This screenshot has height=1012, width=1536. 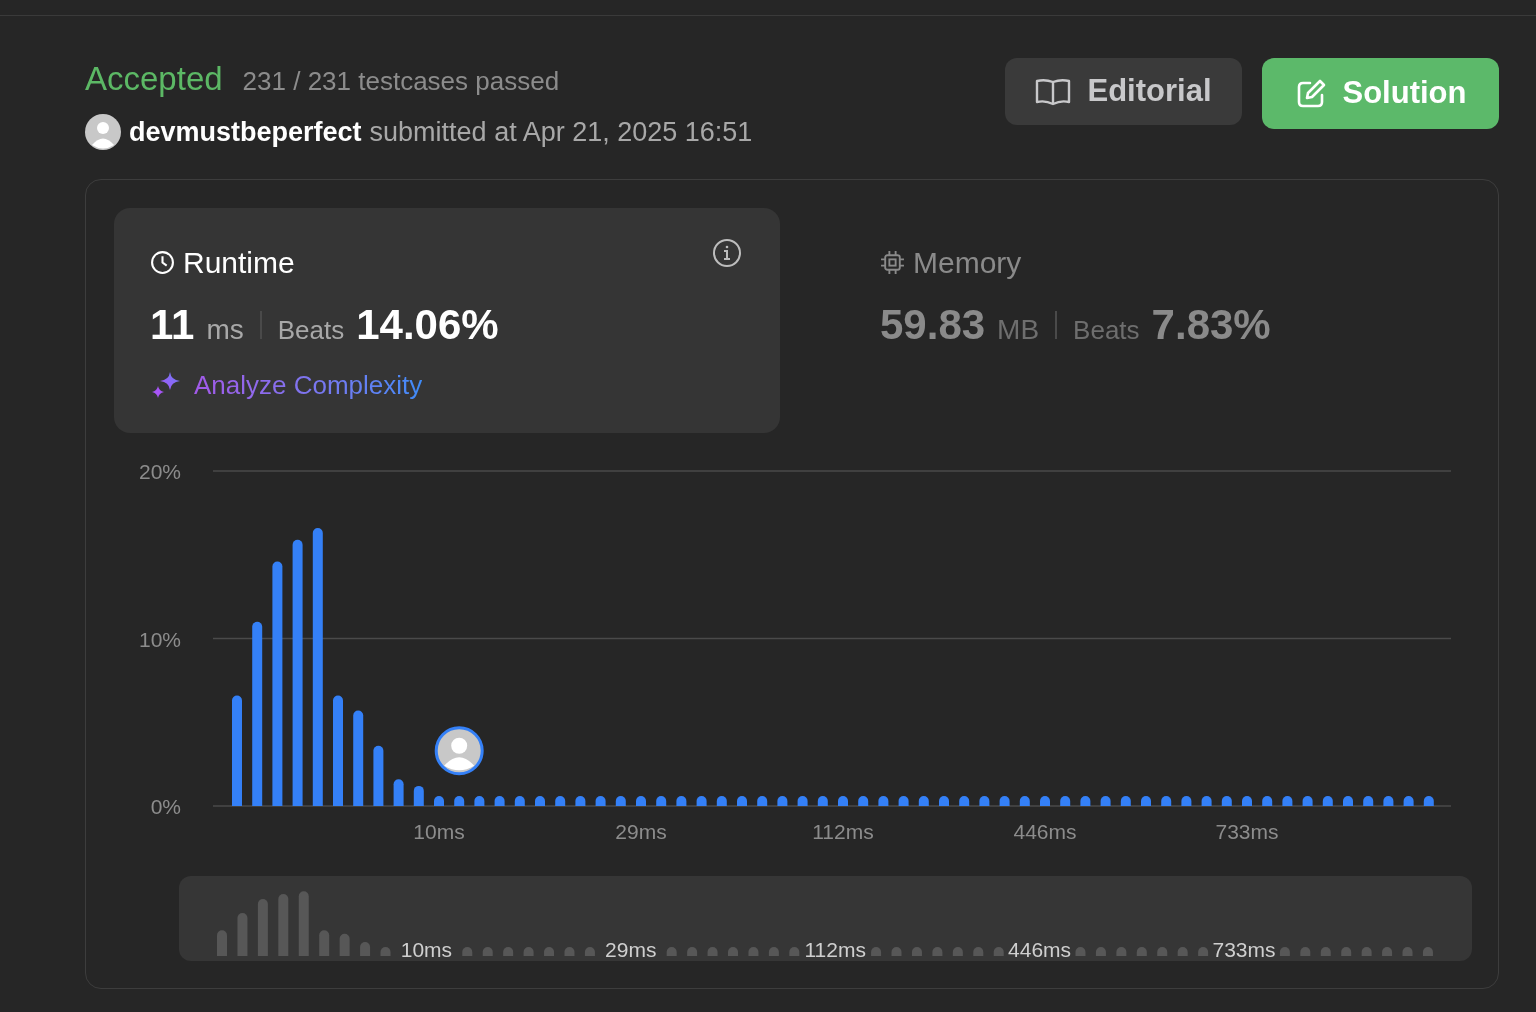 What do you see at coordinates (427, 325) in the screenshot?
I see `beats-value: 14.06%` at bounding box center [427, 325].